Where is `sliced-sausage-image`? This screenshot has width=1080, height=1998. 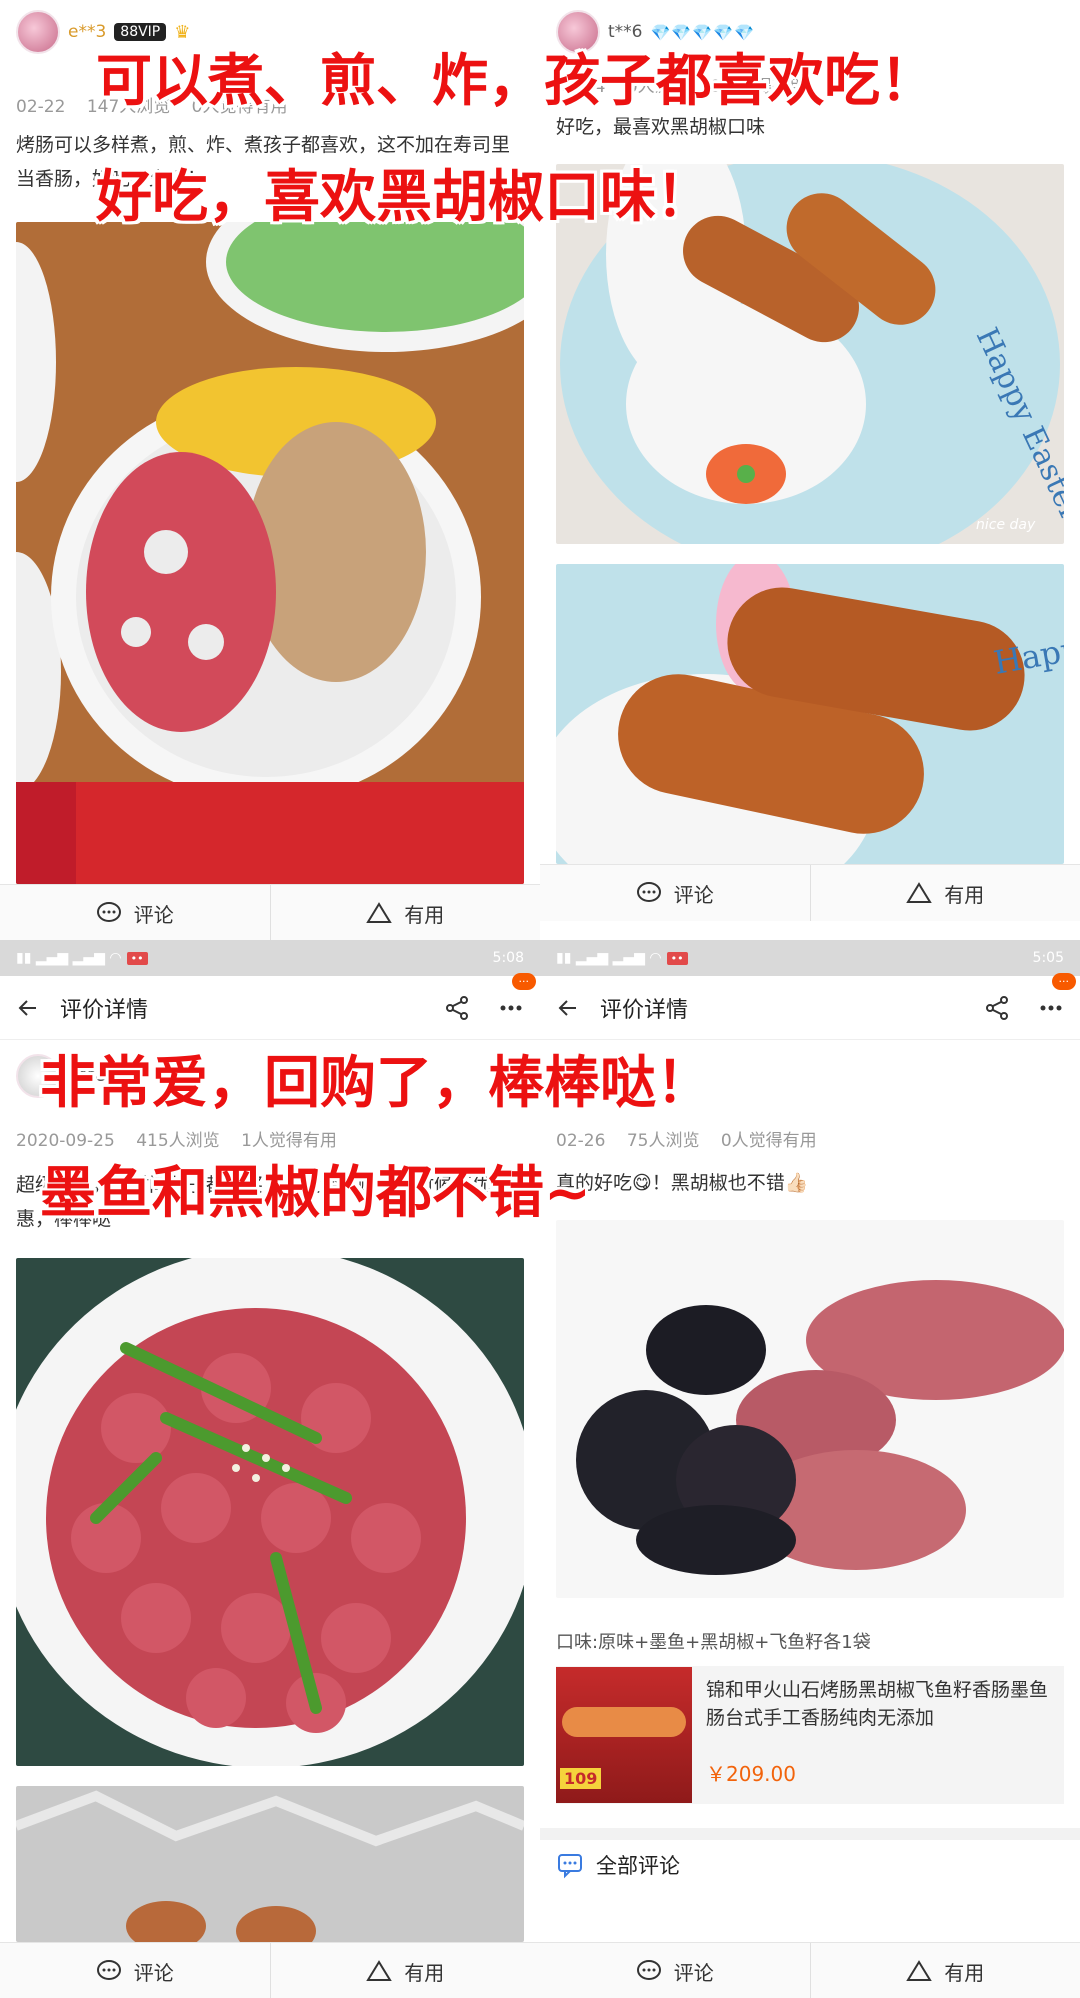 sliced-sausage-image is located at coordinates (270, 1512).